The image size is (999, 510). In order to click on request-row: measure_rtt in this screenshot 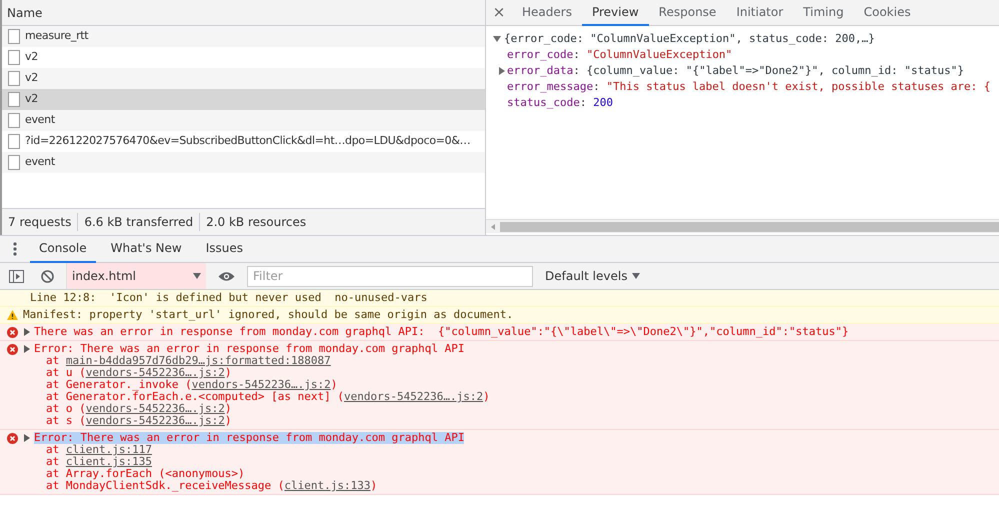, I will do `click(243, 36)`.